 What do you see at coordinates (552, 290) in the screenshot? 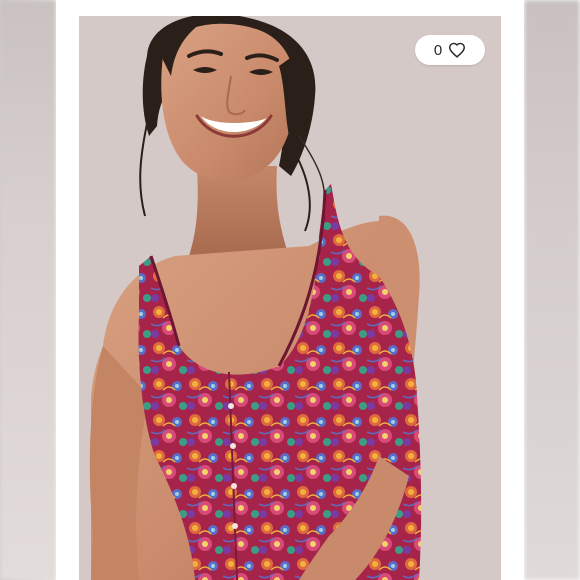
I see `blurred-background-right` at bounding box center [552, 290].